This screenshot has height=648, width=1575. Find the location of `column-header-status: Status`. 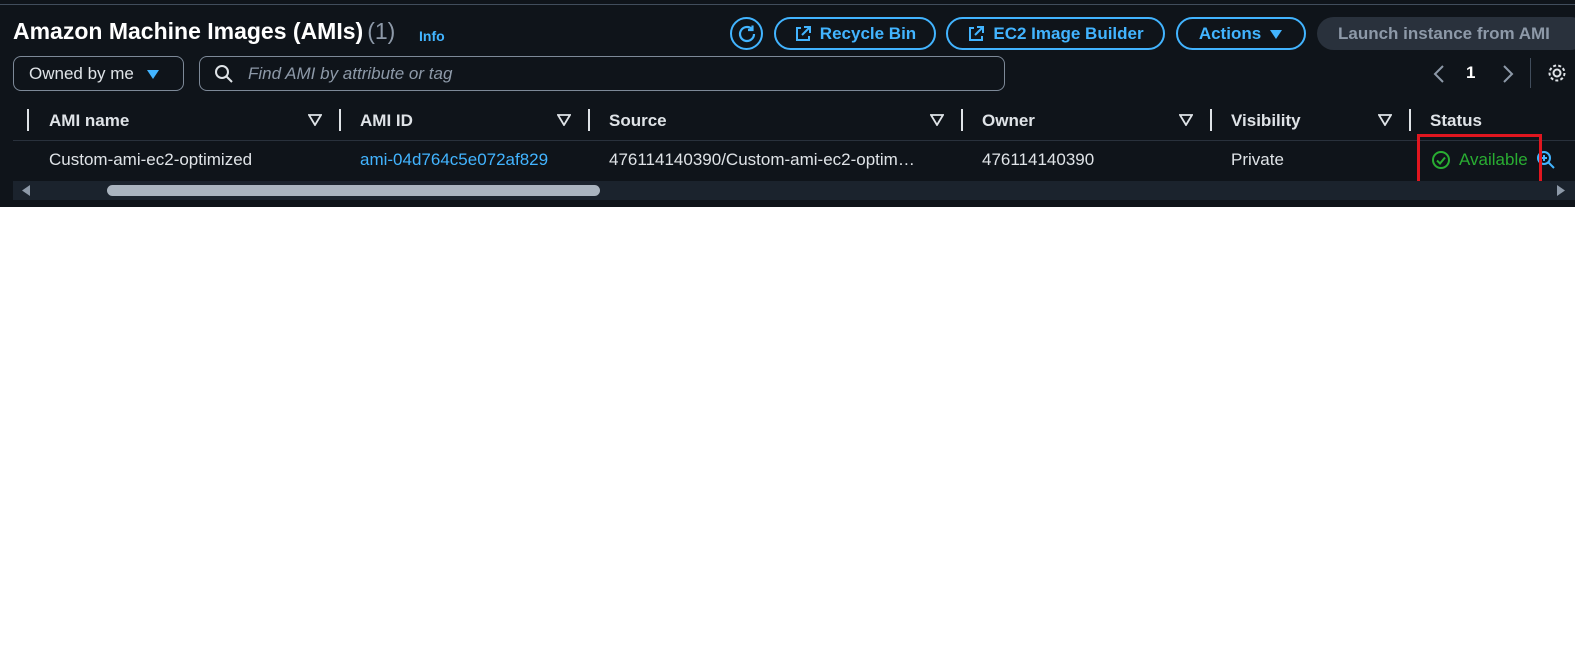

column-header-status: Status is located at coordinates (1456, 121).